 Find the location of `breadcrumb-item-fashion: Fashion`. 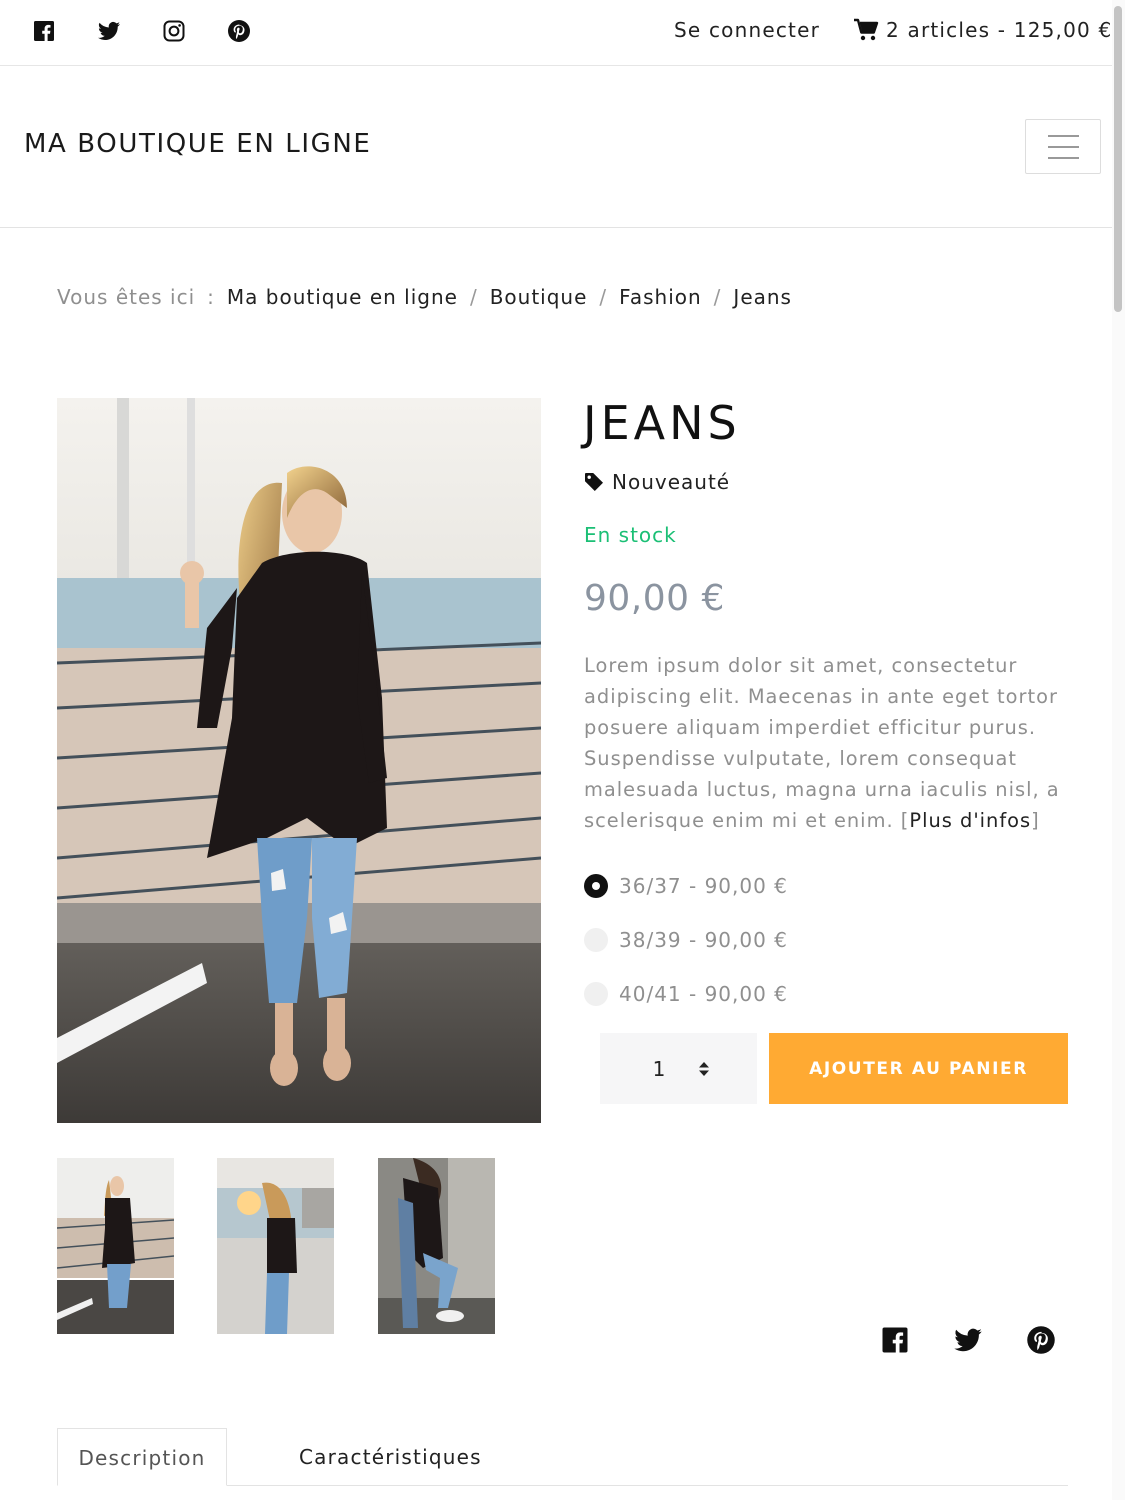

breadcrumb-item-fashion: Fashion is located at coordinates (660, 297).